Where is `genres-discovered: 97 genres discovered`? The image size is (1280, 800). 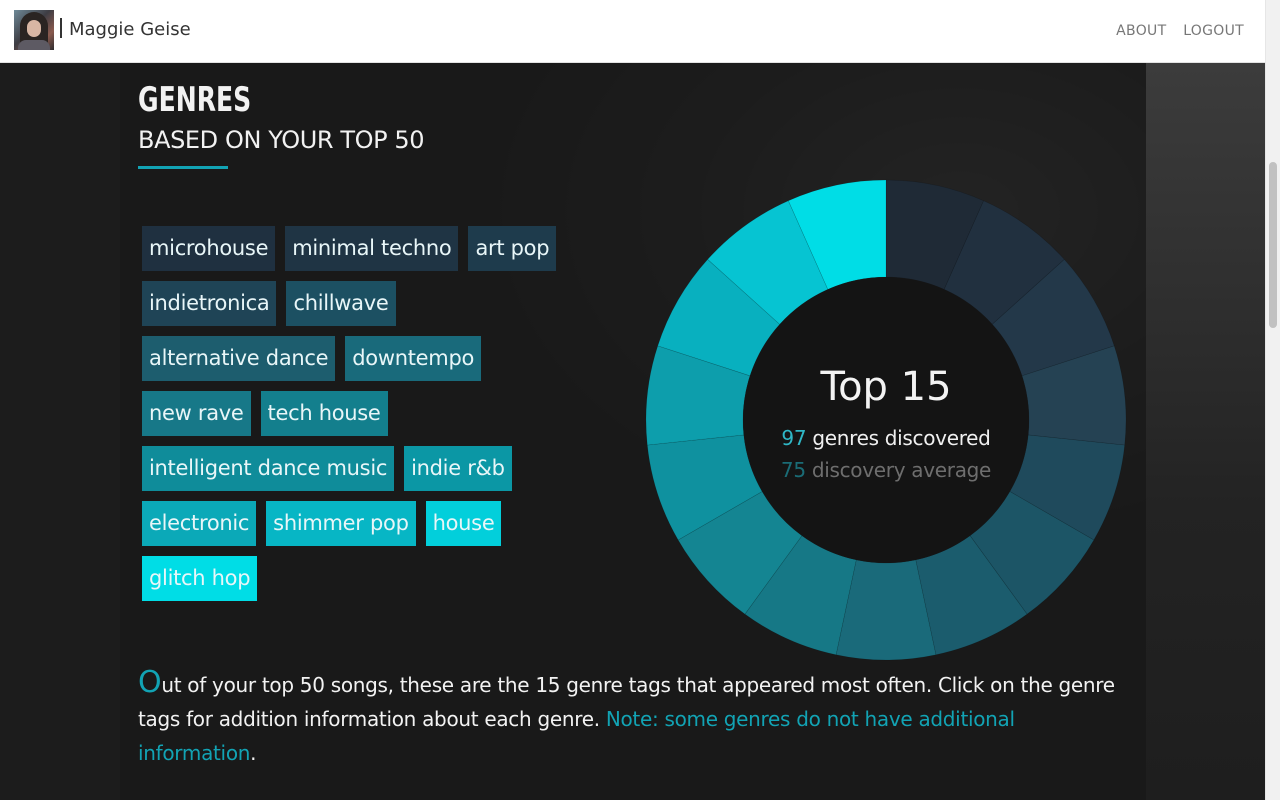
genres-discovered: 97 genres discovered is located at coordinates (886, 438).